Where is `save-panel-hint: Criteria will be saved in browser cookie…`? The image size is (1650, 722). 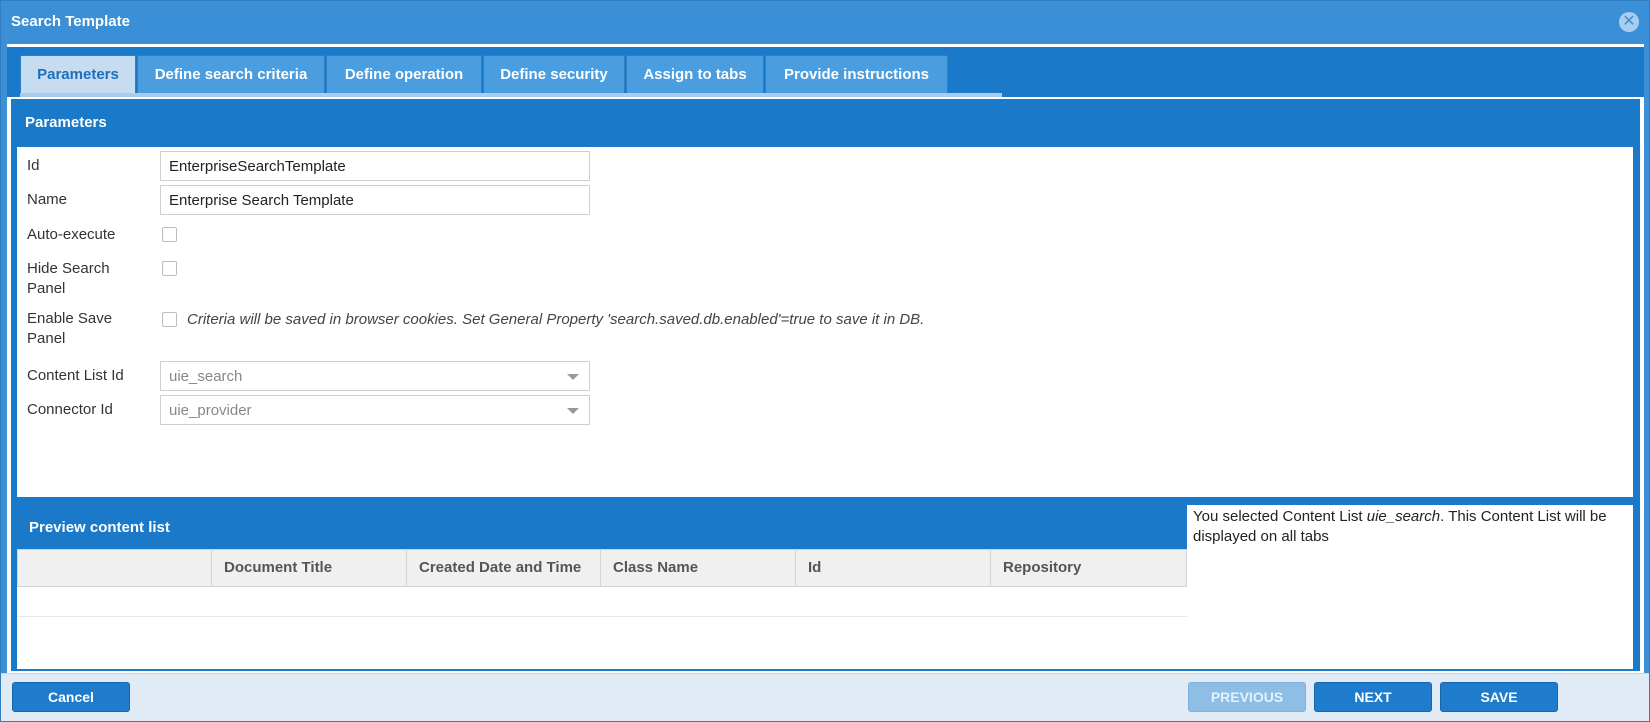 save-panel-hint: Criteria will be saved in browser cookie… is located at coordinates (556, 319).